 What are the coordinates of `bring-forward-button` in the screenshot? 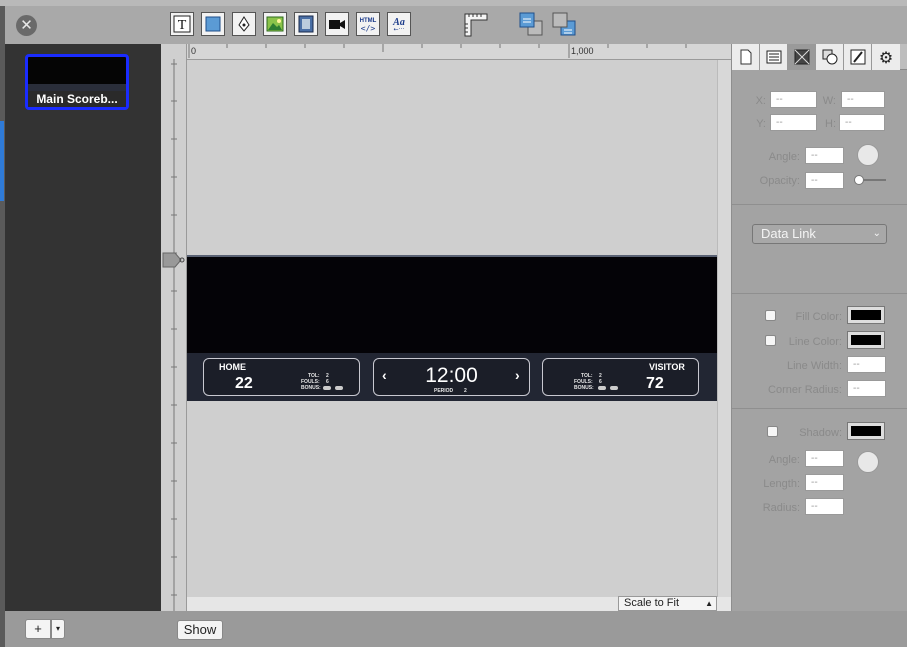 It's located at (532, 26).